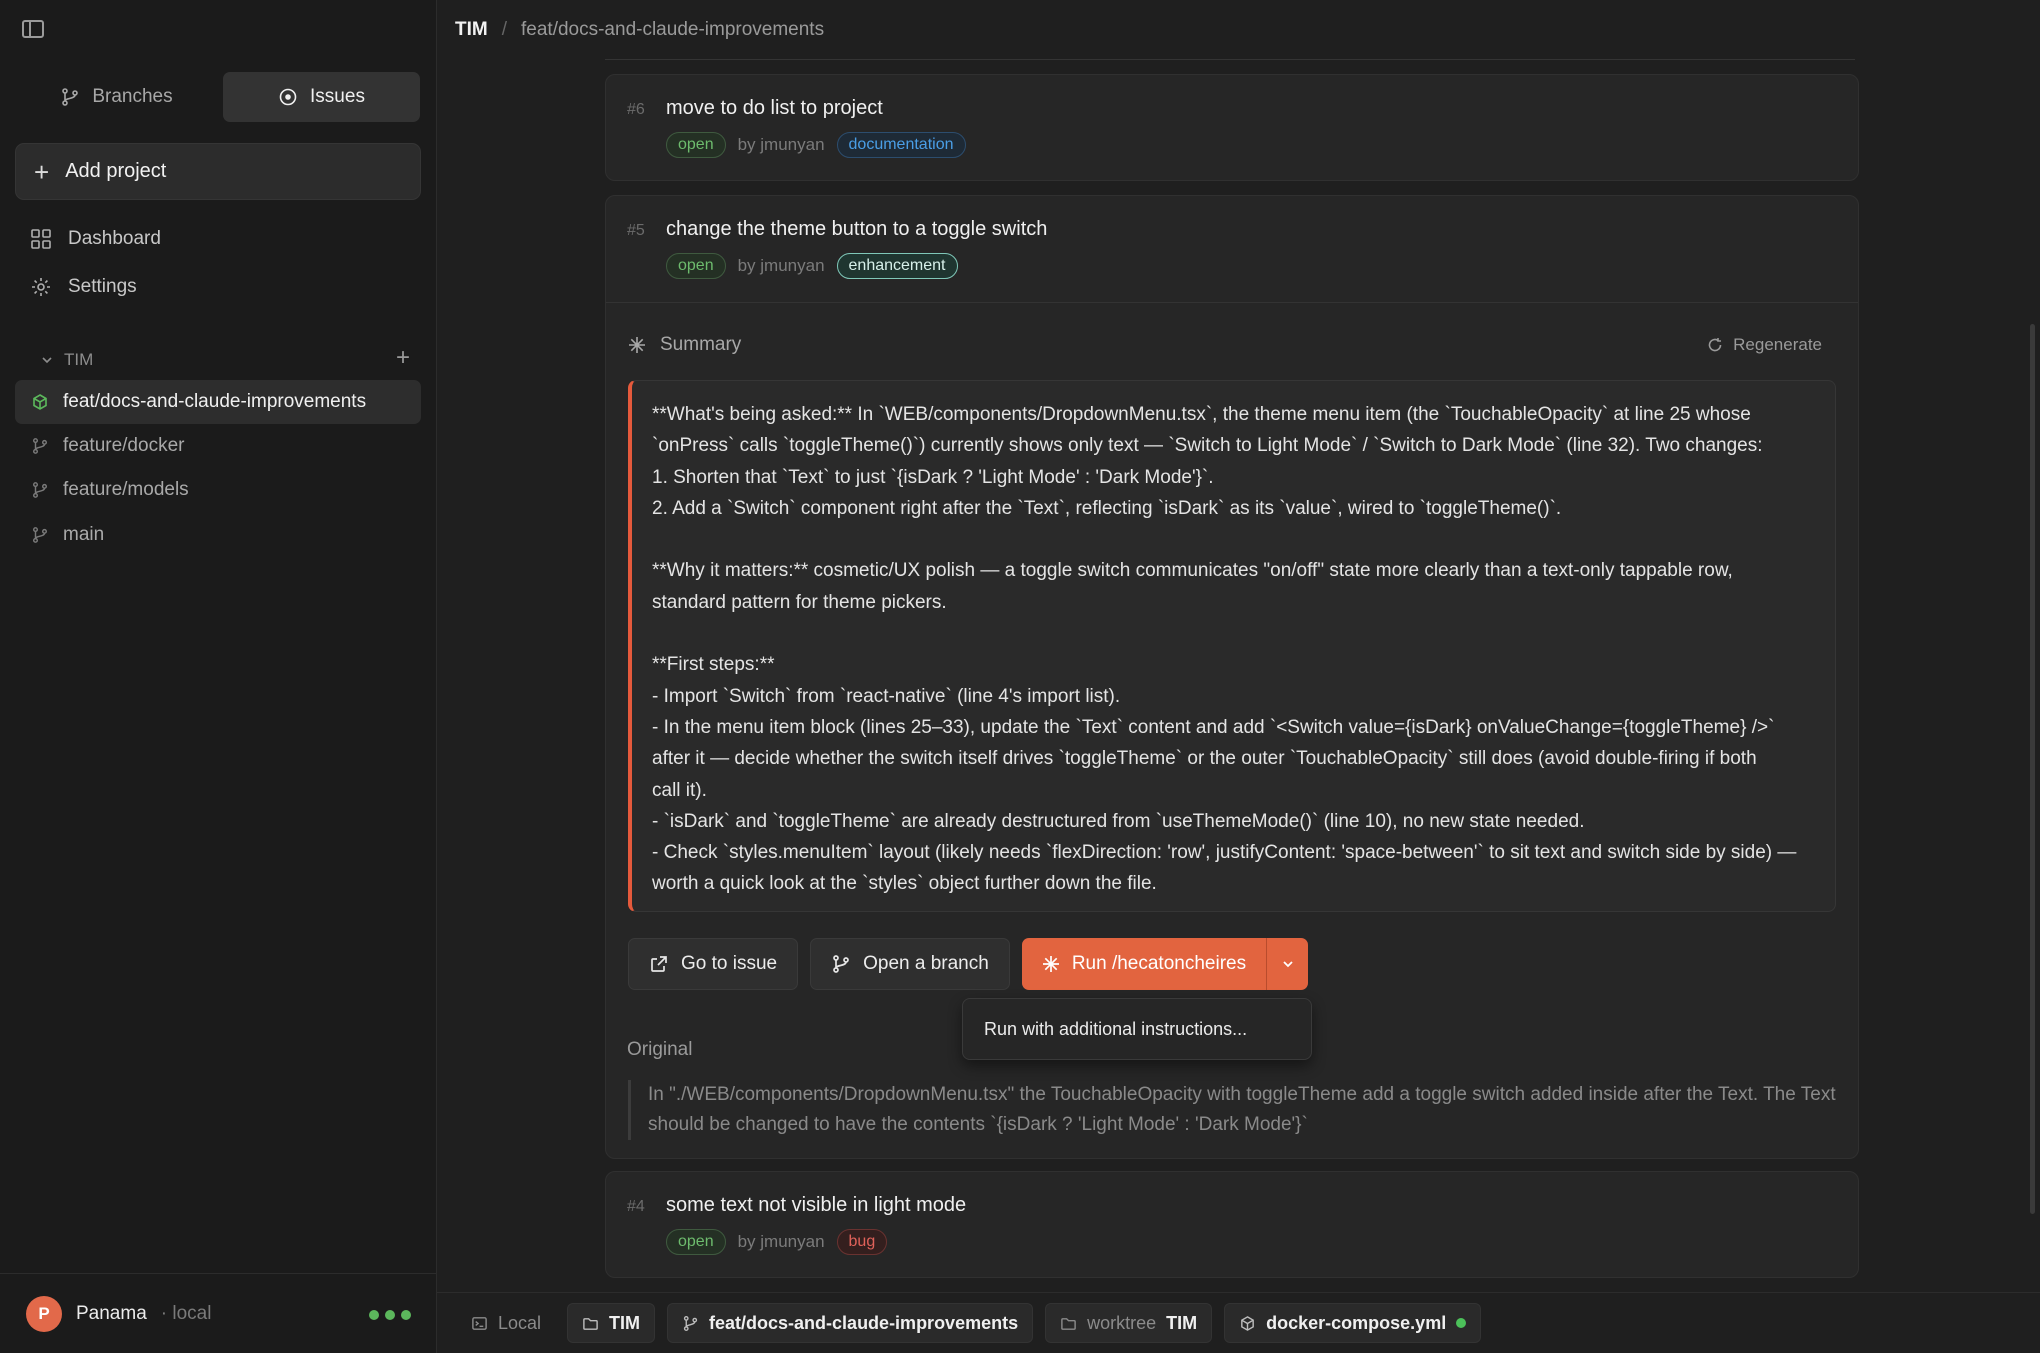  I want to click on issue-title: some text not visible in light mode, so click(816, 1205).